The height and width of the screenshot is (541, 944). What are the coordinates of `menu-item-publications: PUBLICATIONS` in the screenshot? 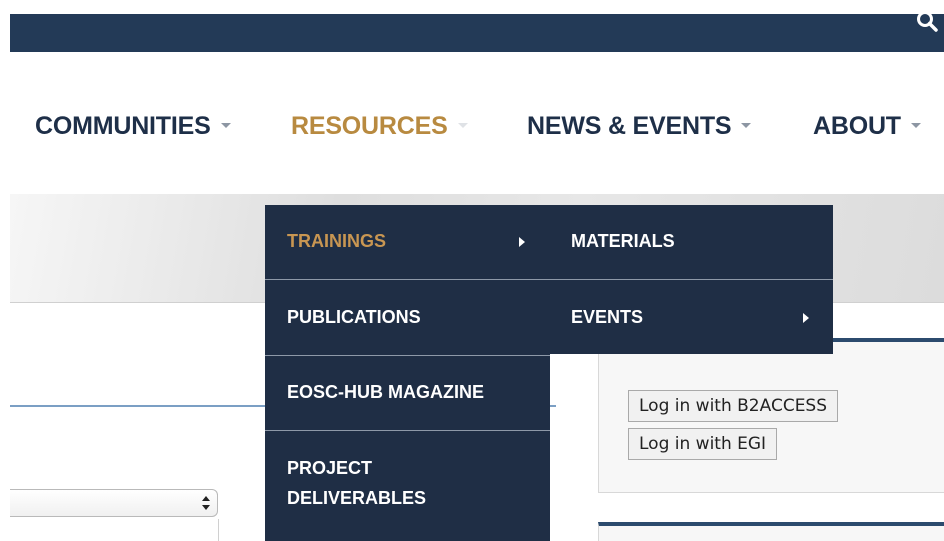 It's located at (407, 317).